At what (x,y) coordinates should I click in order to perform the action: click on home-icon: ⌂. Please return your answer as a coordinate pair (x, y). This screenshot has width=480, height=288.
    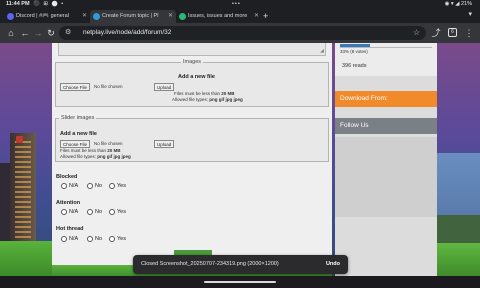
    Looking at the image, I should click on (11, 33).